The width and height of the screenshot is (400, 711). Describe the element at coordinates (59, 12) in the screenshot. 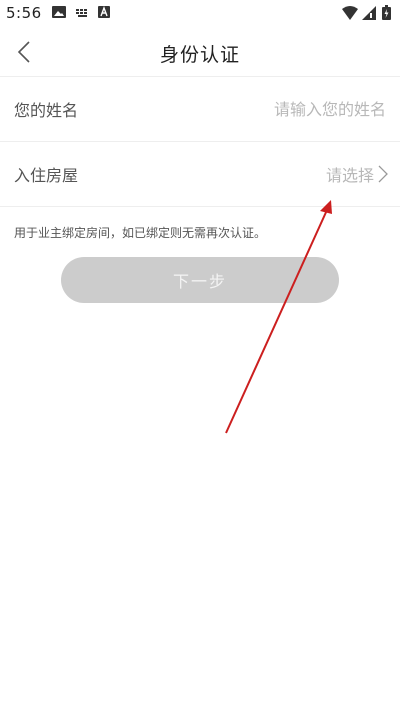

I see `photo-icon` at that location.